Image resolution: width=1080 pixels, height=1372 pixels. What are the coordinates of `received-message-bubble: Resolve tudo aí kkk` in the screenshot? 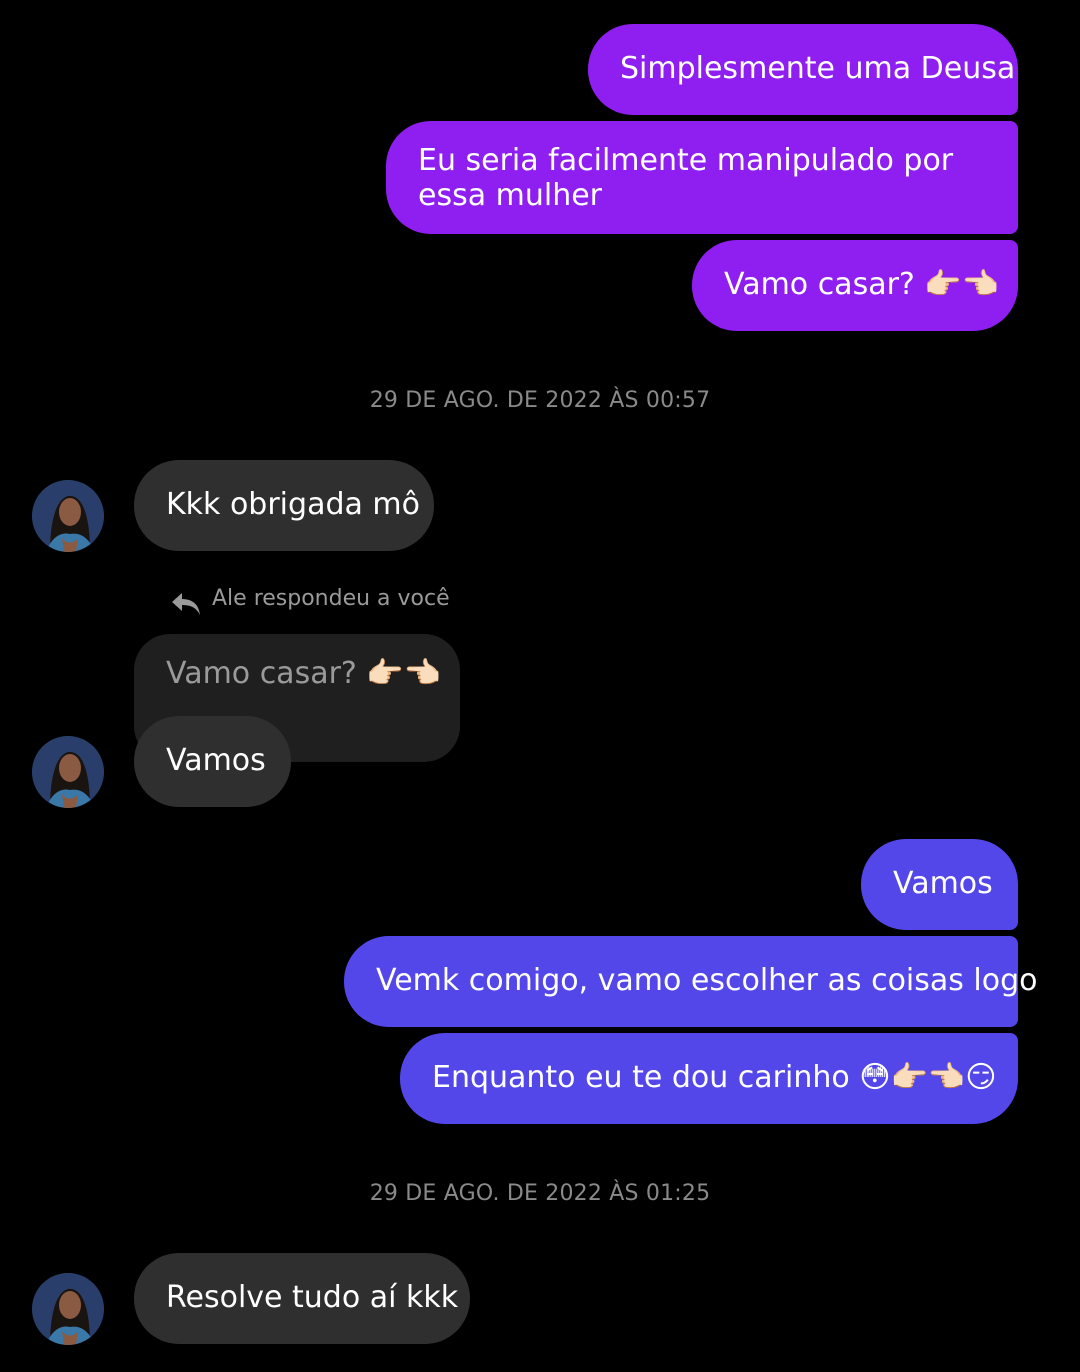 It's located at (302, 1298).